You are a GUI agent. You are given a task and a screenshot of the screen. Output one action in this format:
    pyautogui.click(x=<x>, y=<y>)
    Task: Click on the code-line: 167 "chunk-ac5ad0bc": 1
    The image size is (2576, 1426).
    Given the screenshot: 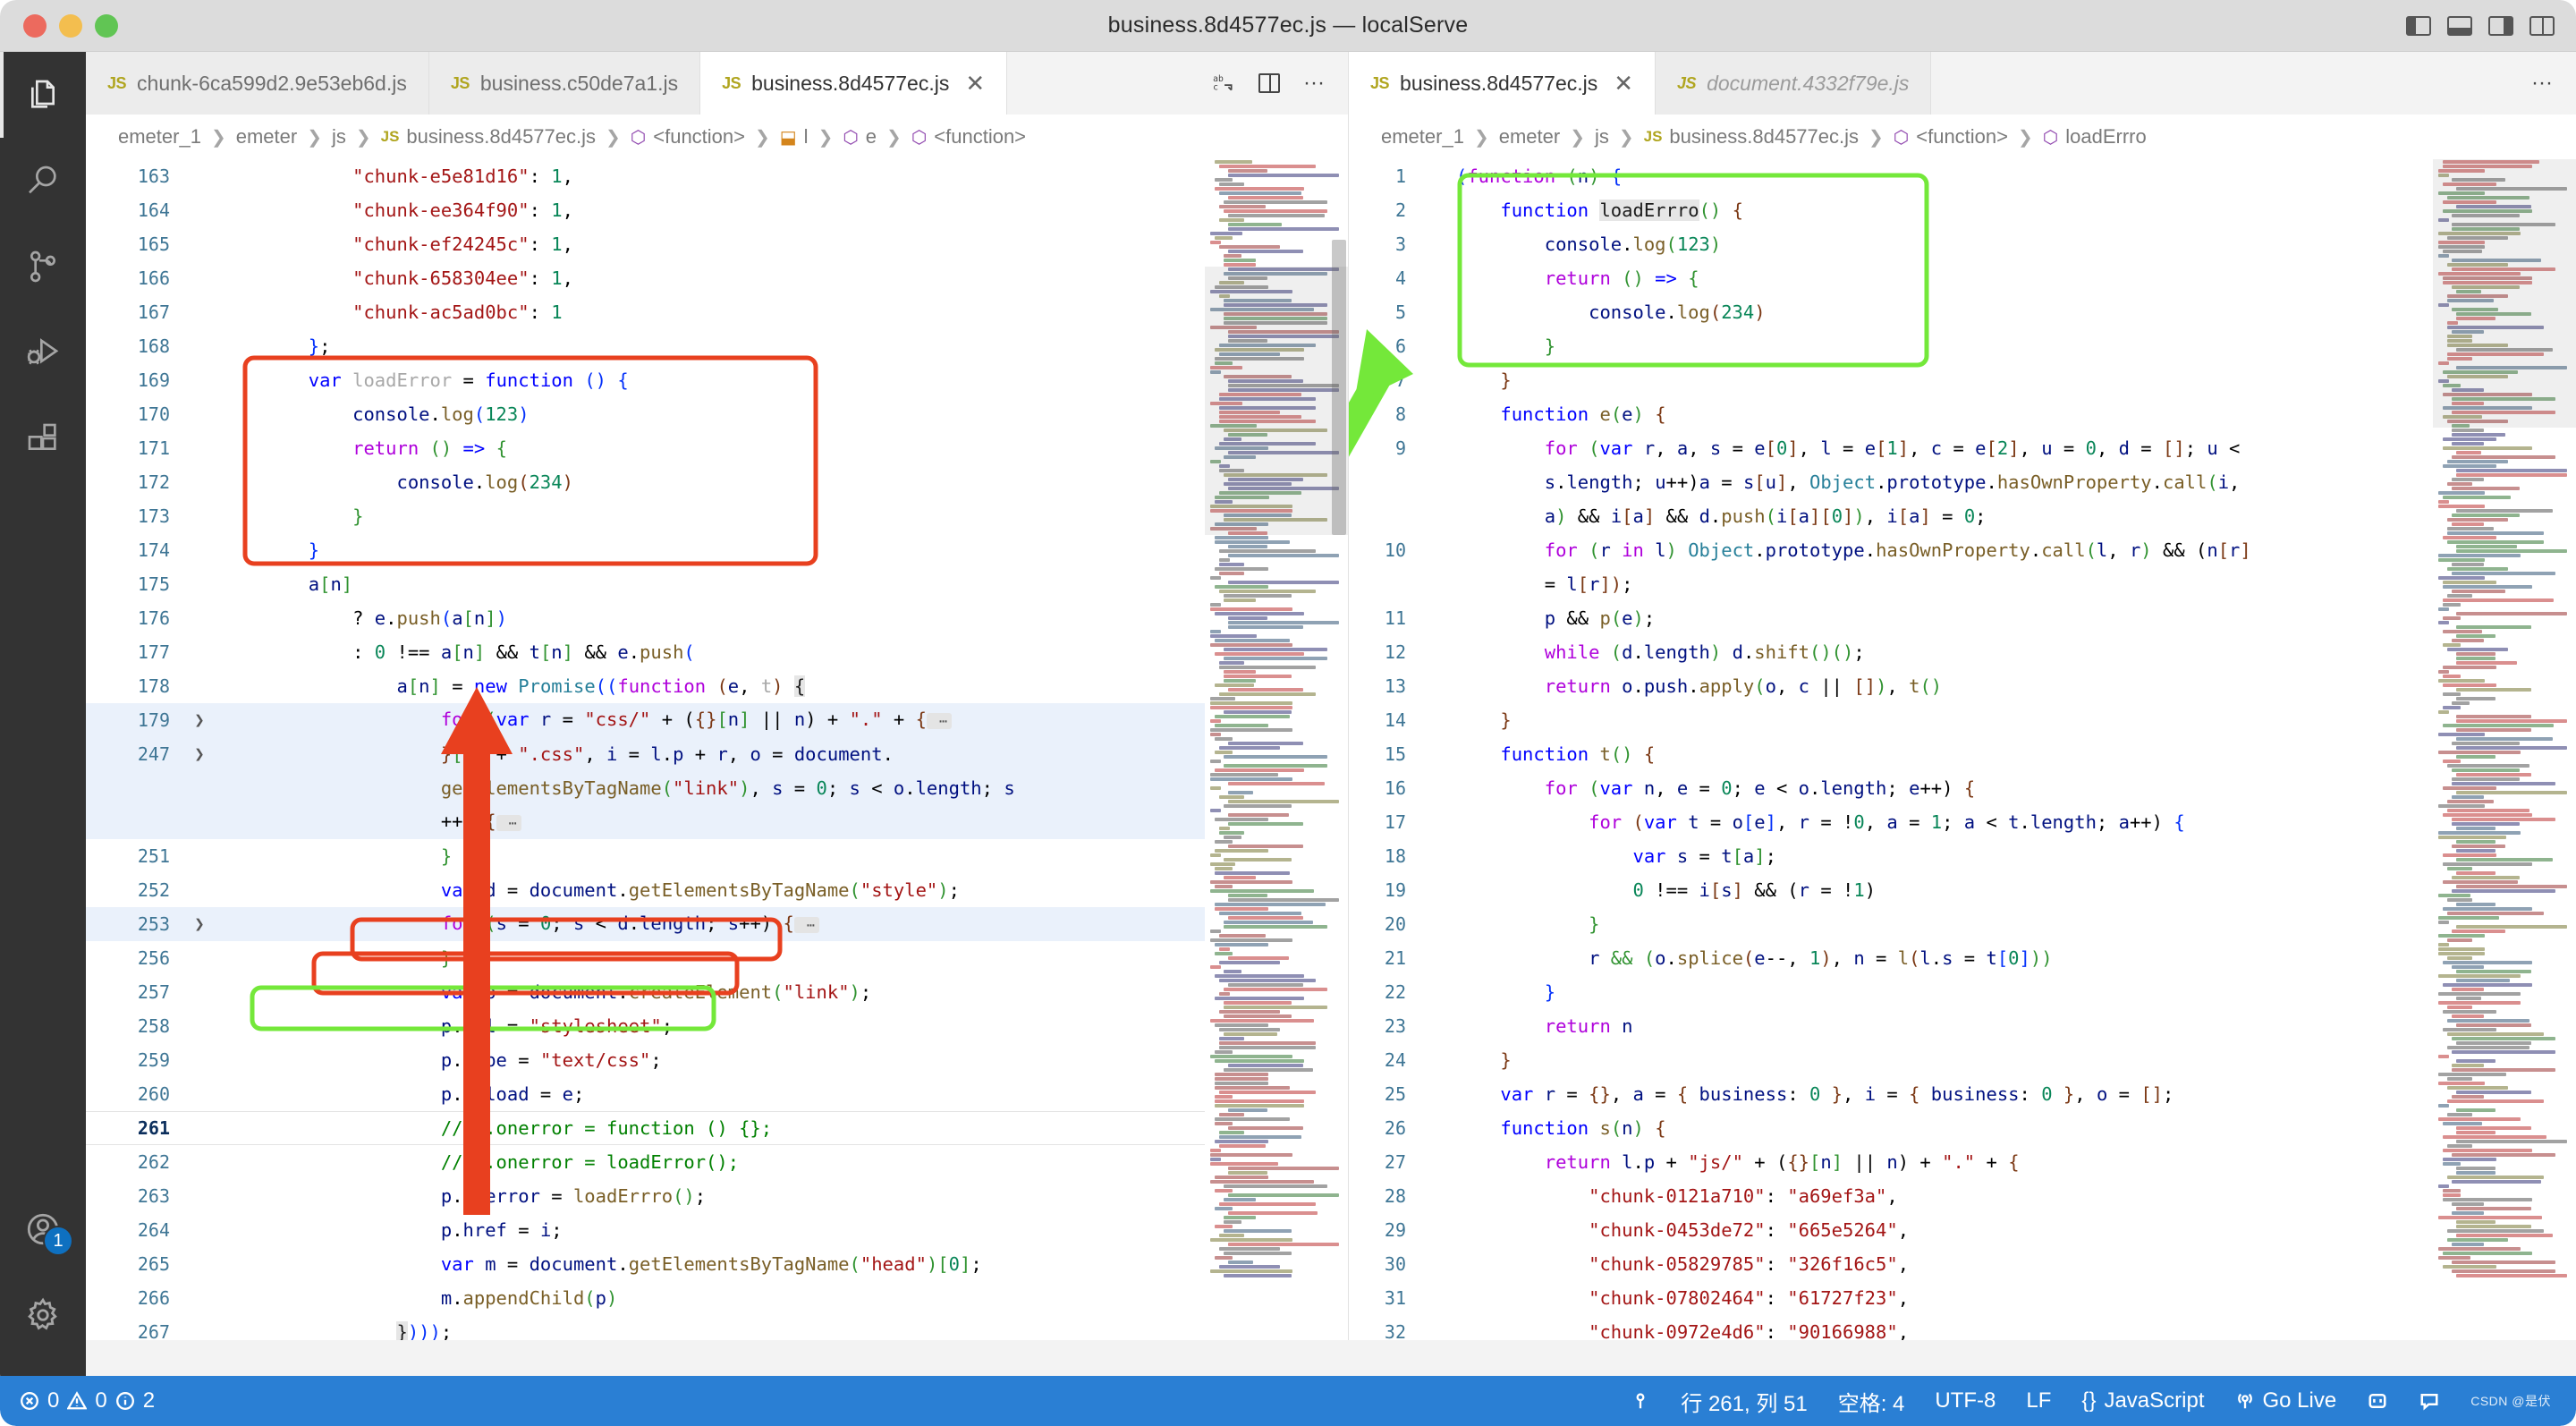 What is the action you would take?
    pyautogui.click(x=717, y=312)
    